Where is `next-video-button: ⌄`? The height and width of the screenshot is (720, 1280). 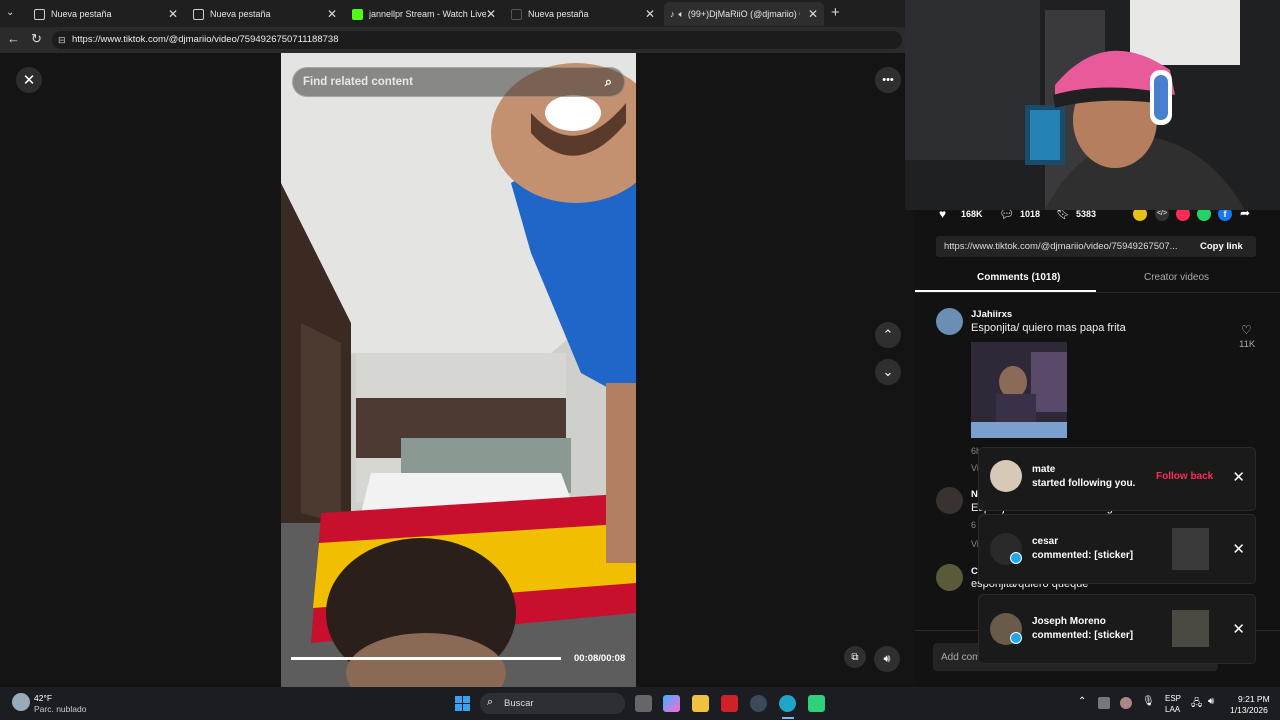
next-video-button: ⌄ is located at coordinates (888, 372).